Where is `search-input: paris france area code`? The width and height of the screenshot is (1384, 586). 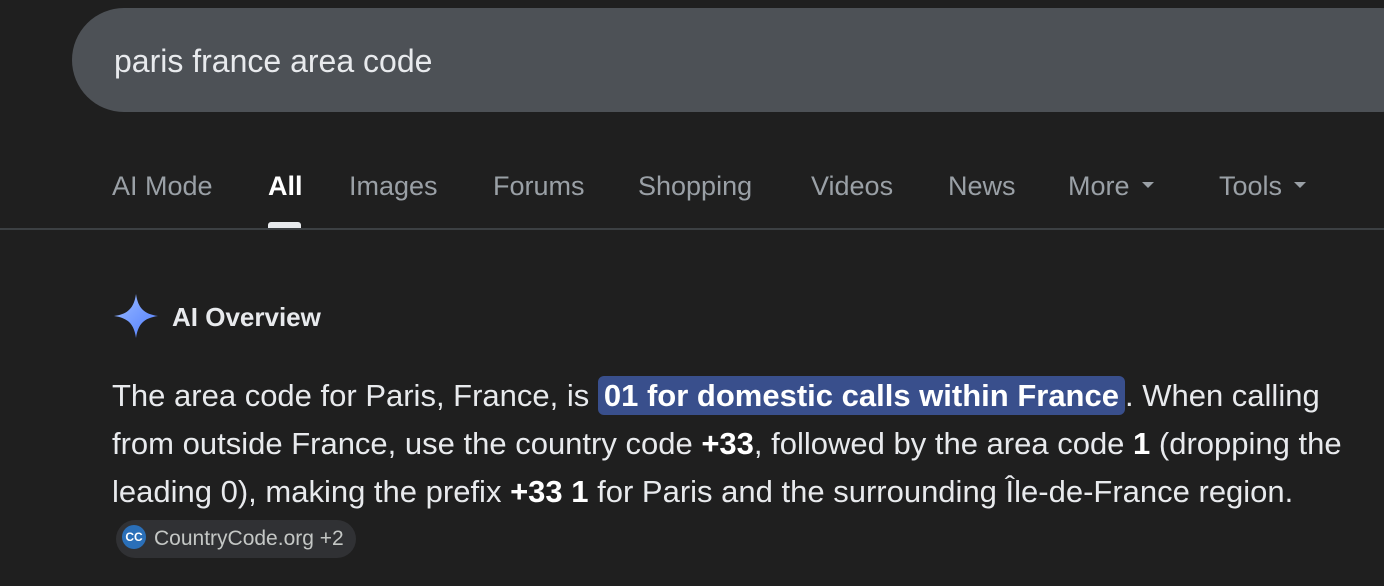
search-input: paris france area code is located at coordinates (273, 61).